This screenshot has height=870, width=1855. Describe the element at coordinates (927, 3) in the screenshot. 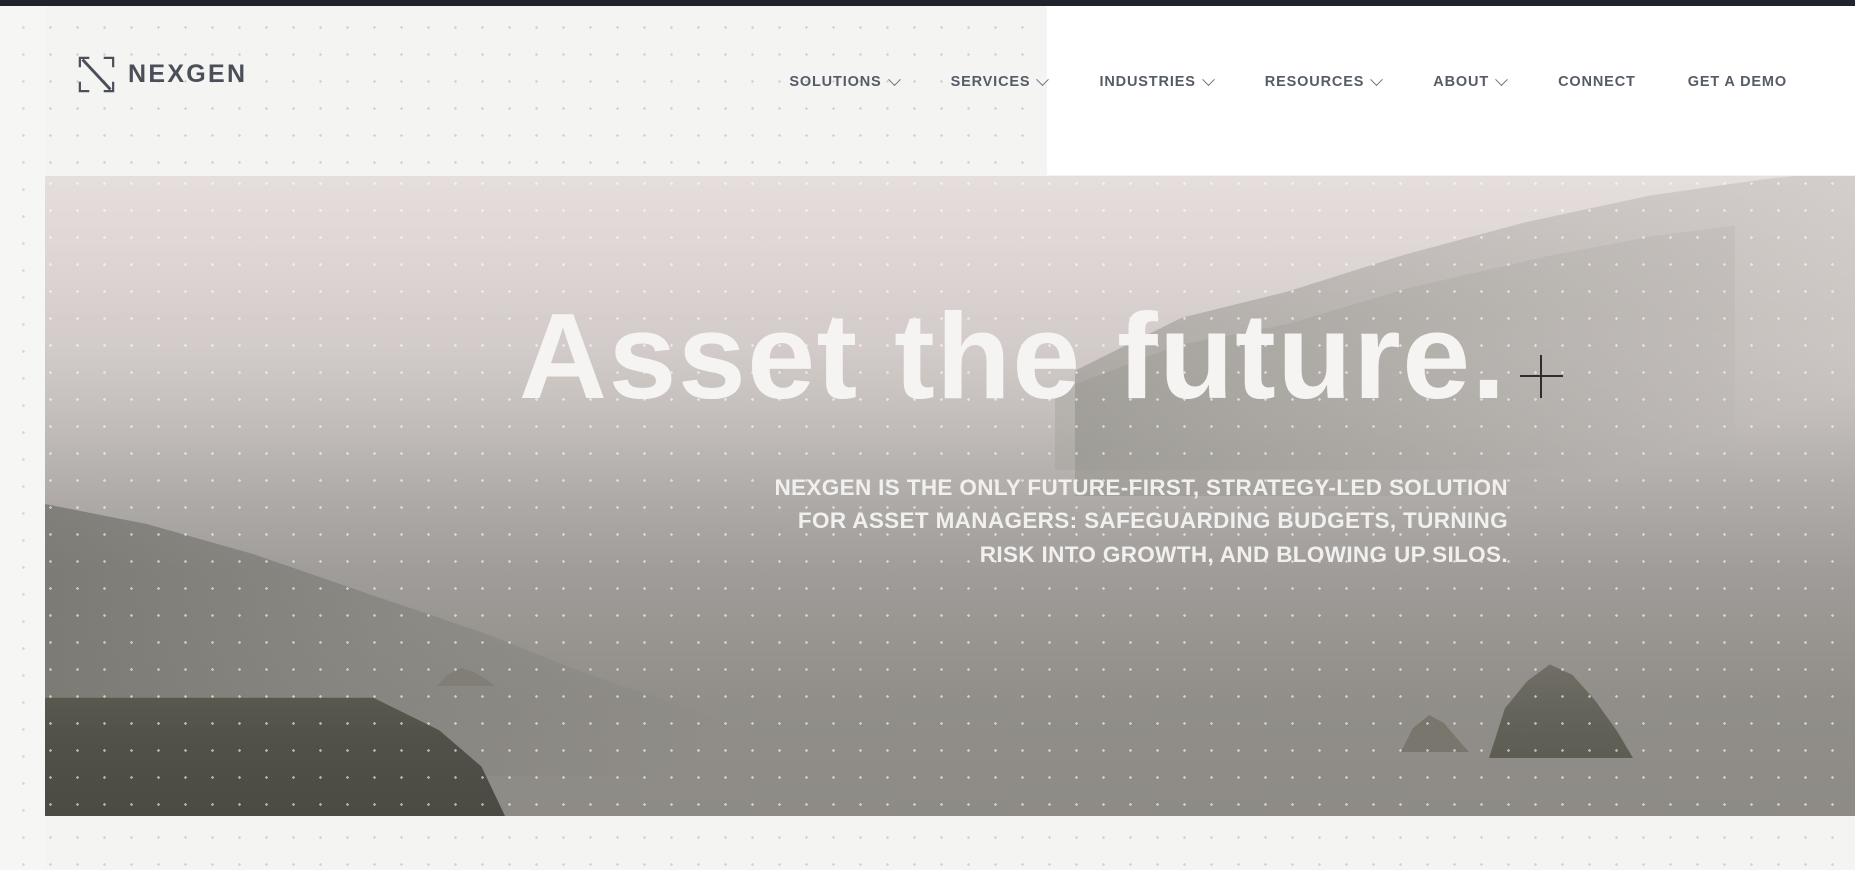

I see `browser-top-strip` at that location.